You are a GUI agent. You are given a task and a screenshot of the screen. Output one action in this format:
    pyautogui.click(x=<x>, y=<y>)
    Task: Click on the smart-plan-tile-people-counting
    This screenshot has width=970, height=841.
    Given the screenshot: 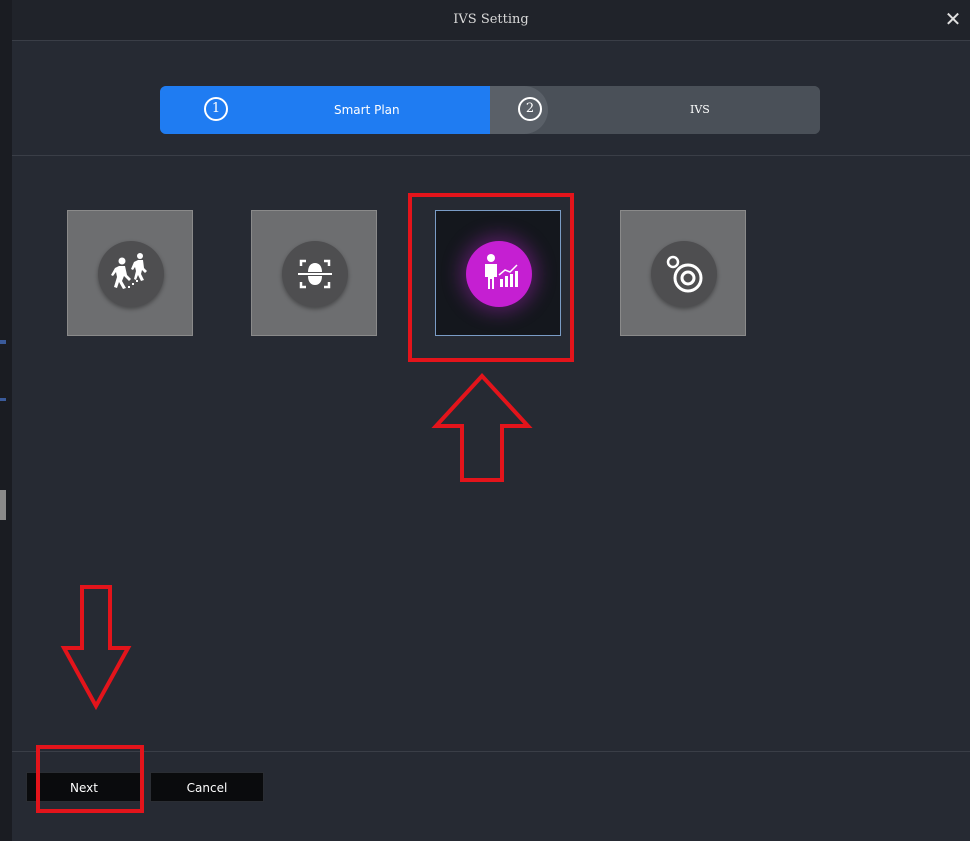 What is the action you would take?
    pyautogui.click(x=130, y=273)
    